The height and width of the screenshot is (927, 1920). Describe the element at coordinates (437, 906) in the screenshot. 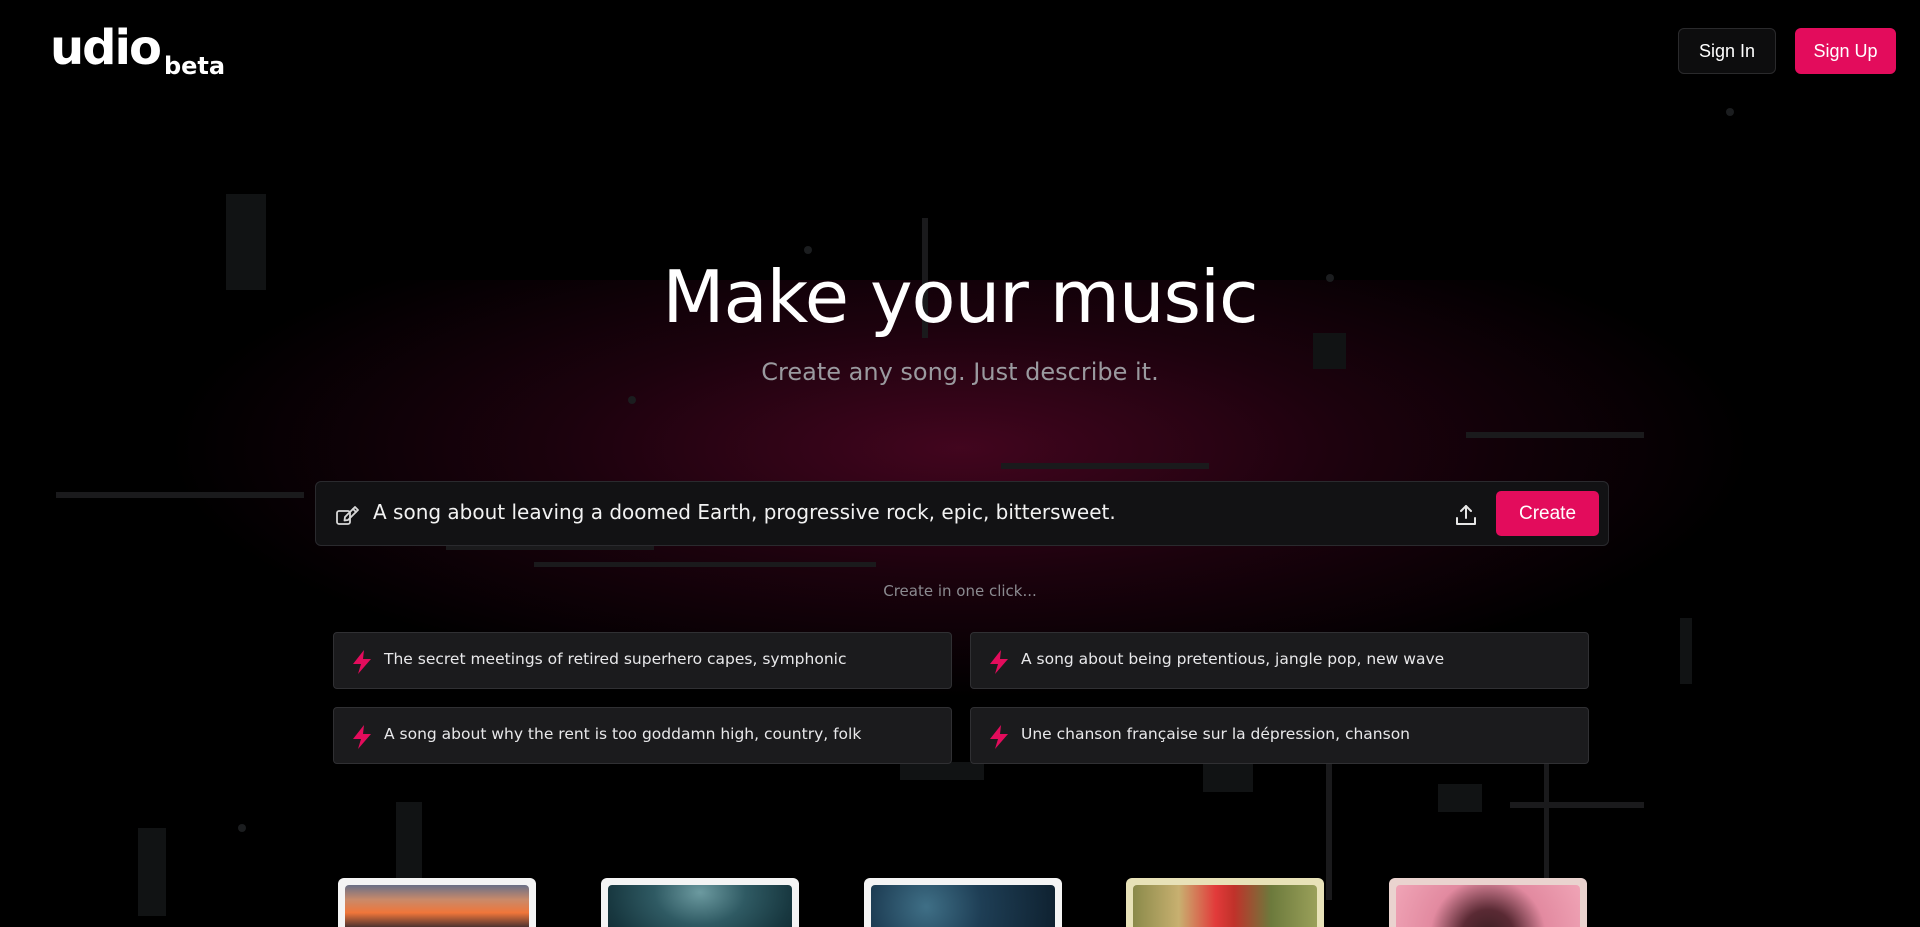

I see `thumbnail-art-sunset` at that location.